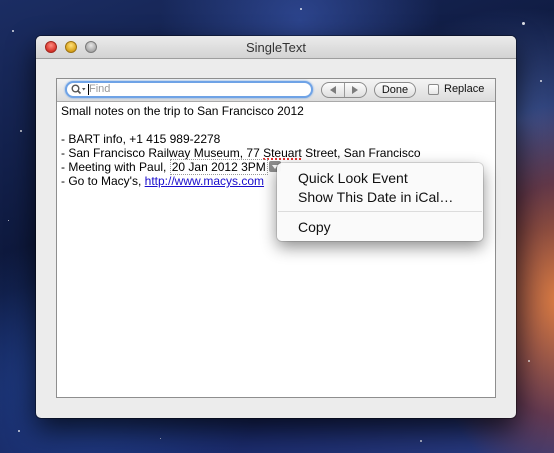 The image size is (554, 453). Describe the element at coordinates (314, 227) in the screenshot. I see `menu-item-copy: Copy` at that location.